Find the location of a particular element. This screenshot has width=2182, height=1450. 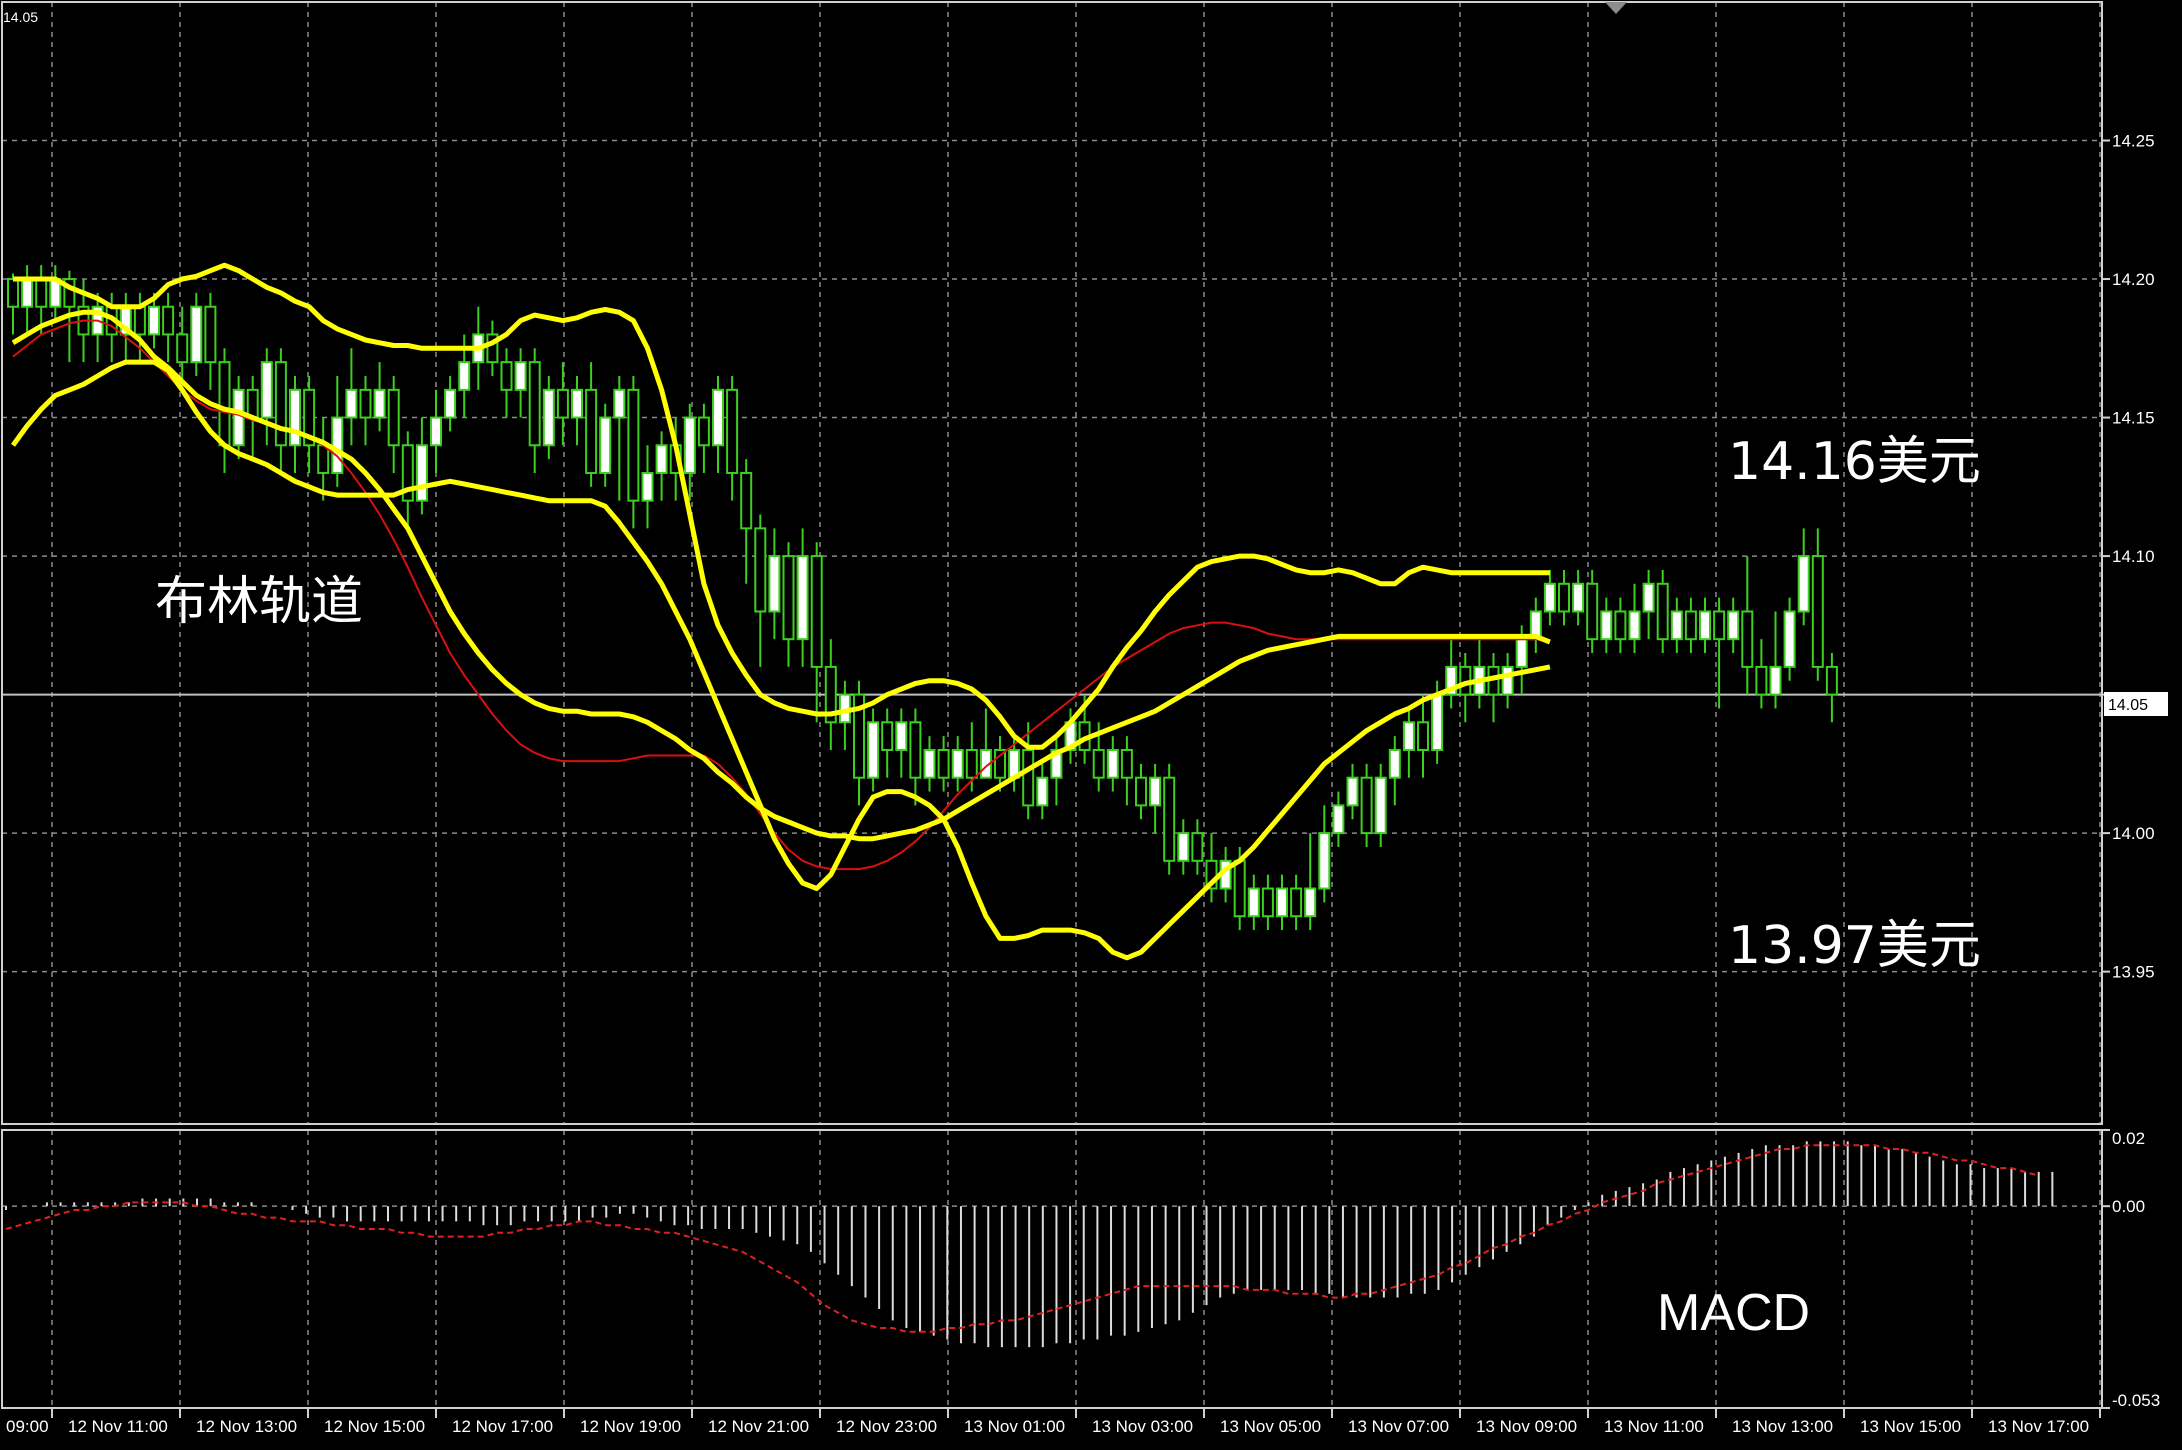

current-price-tag: 14.05 is located at coordinates (2136, 704).